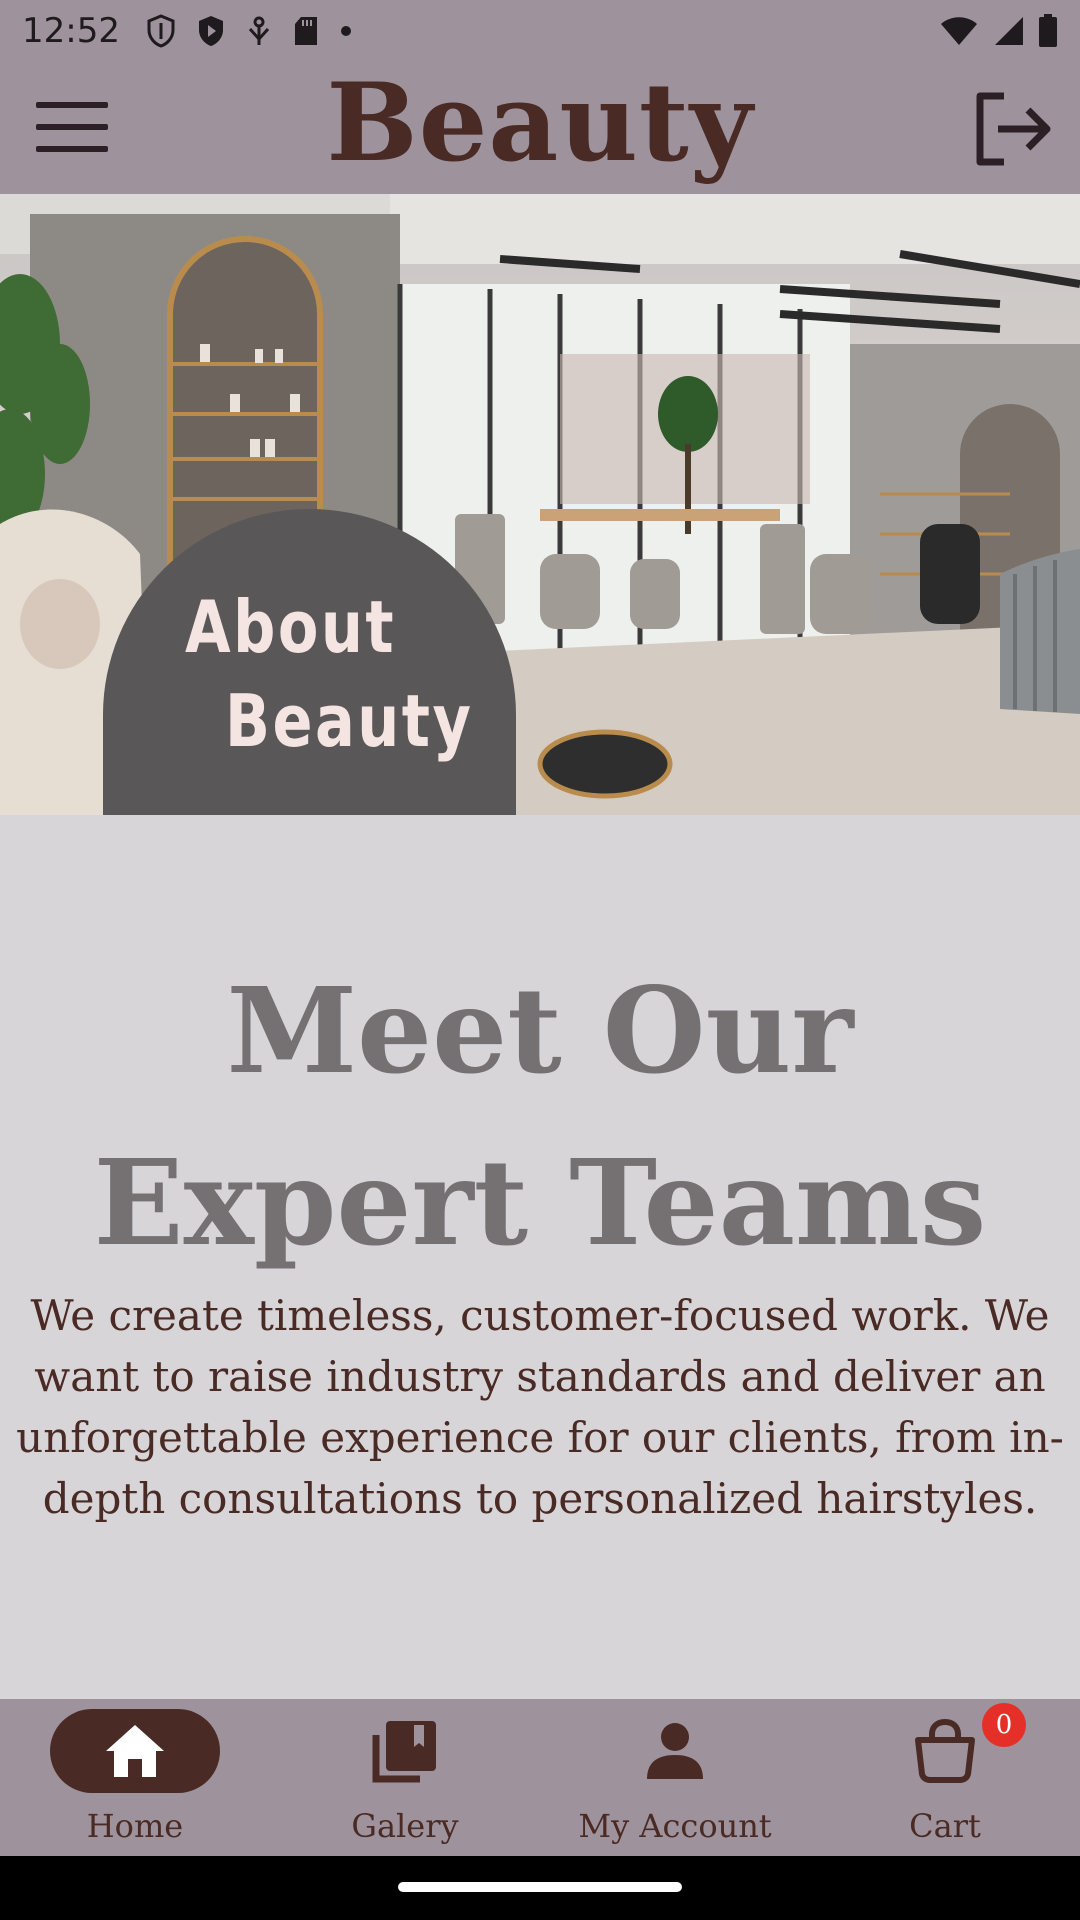 Image resolution: width=1080 pixels, height=1920 pixels. I want to click on dot-icon, so click(346, 31).